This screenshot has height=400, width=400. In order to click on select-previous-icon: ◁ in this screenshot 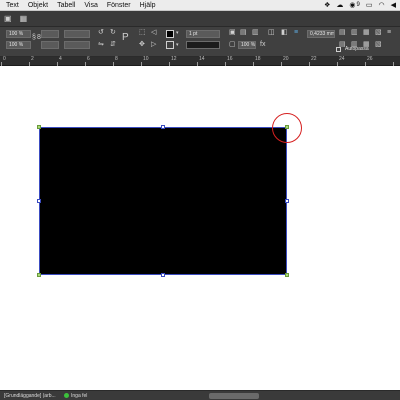, I will do `click(153, 33)`.